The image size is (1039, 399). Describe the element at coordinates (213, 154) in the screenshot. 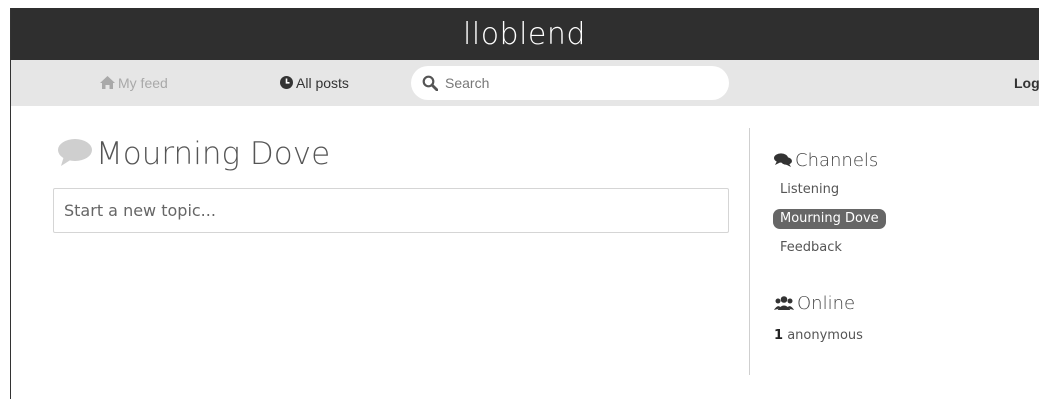

I see `page-title-text: Mourning Dove` at that location.